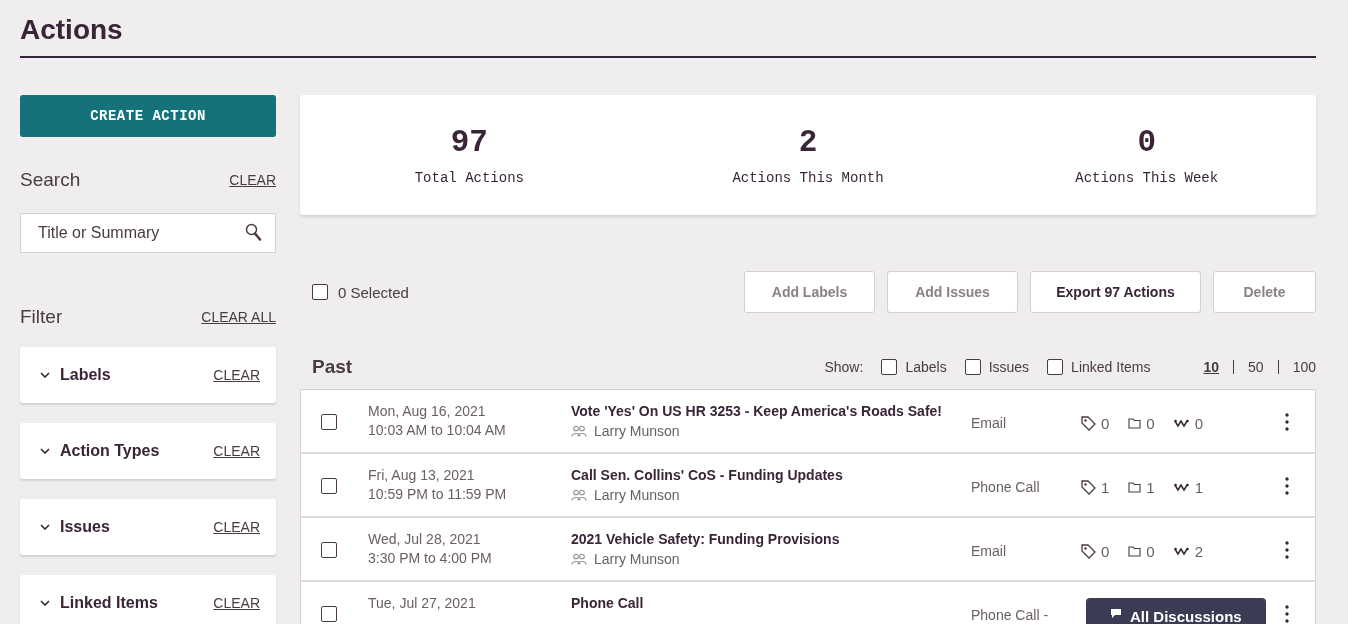  I want to click on filter-section: Linked Items CLEAR, so click(148, 599).